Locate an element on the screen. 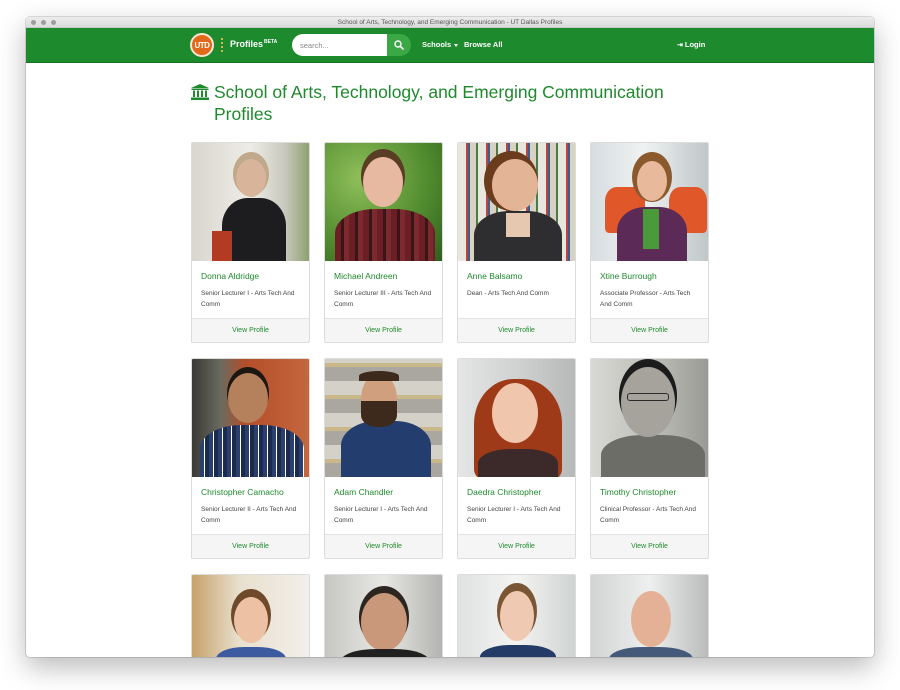  schools-dropdown: Schools is located at coordinates (440, 44).